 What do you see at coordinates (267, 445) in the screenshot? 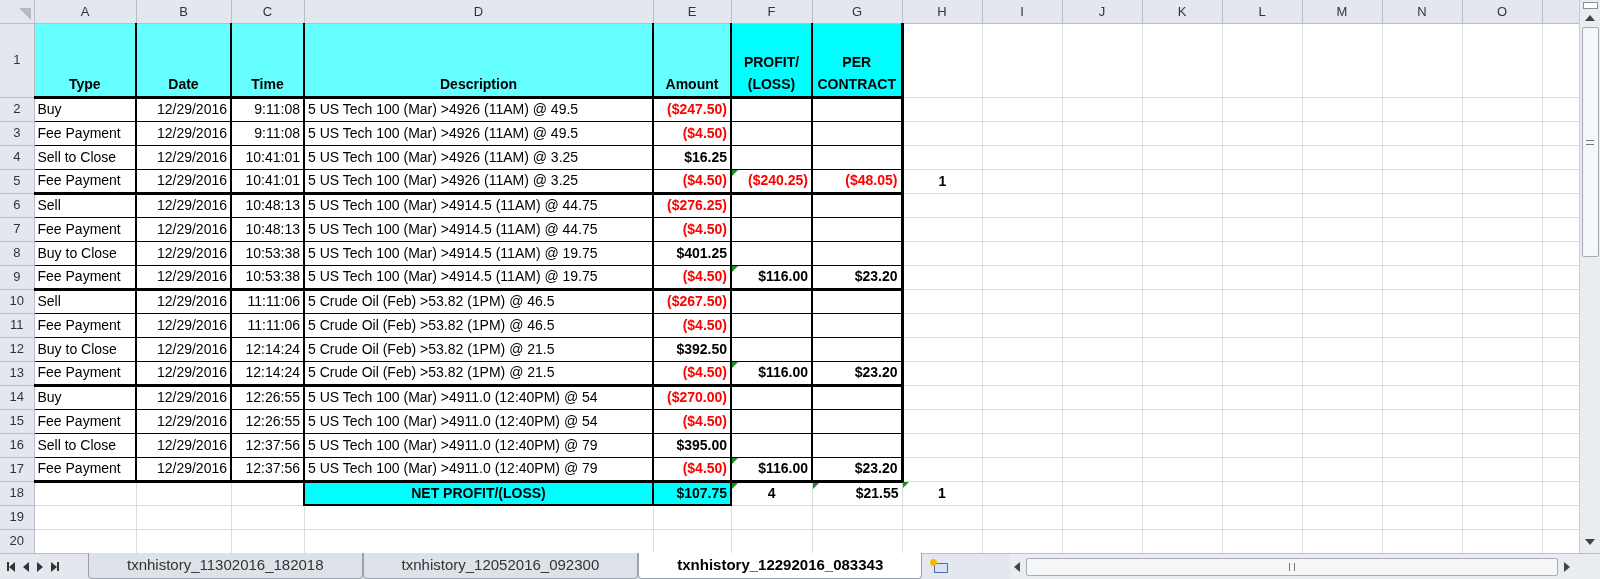
I see `table-cell: 12:37:56` at bounding box center [267, 445].